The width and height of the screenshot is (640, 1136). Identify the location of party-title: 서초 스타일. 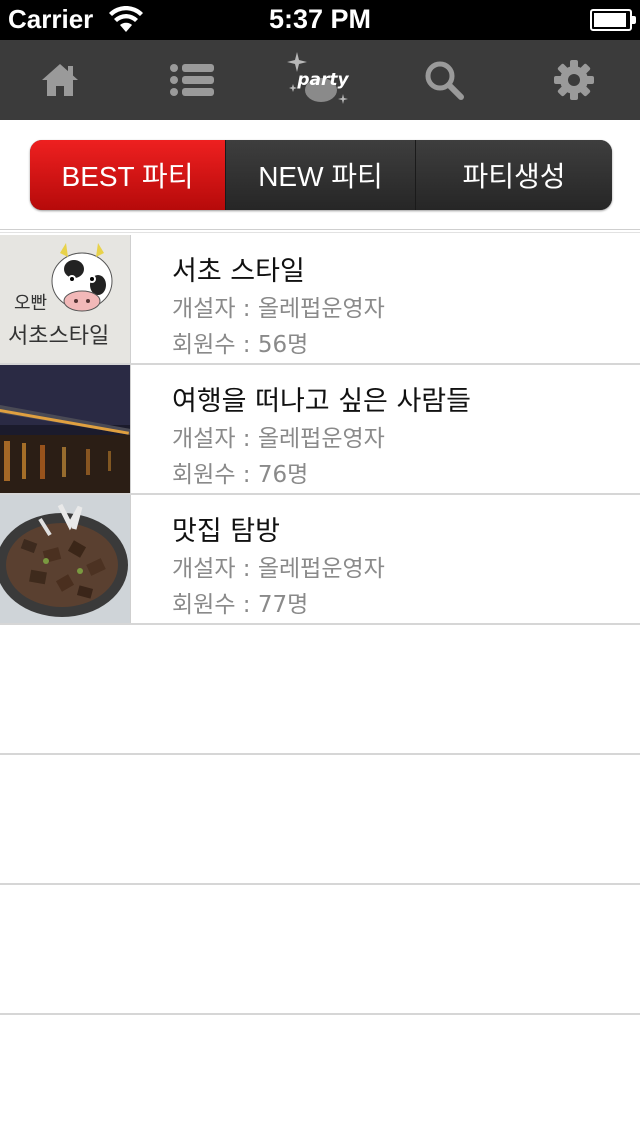
(238, 271).